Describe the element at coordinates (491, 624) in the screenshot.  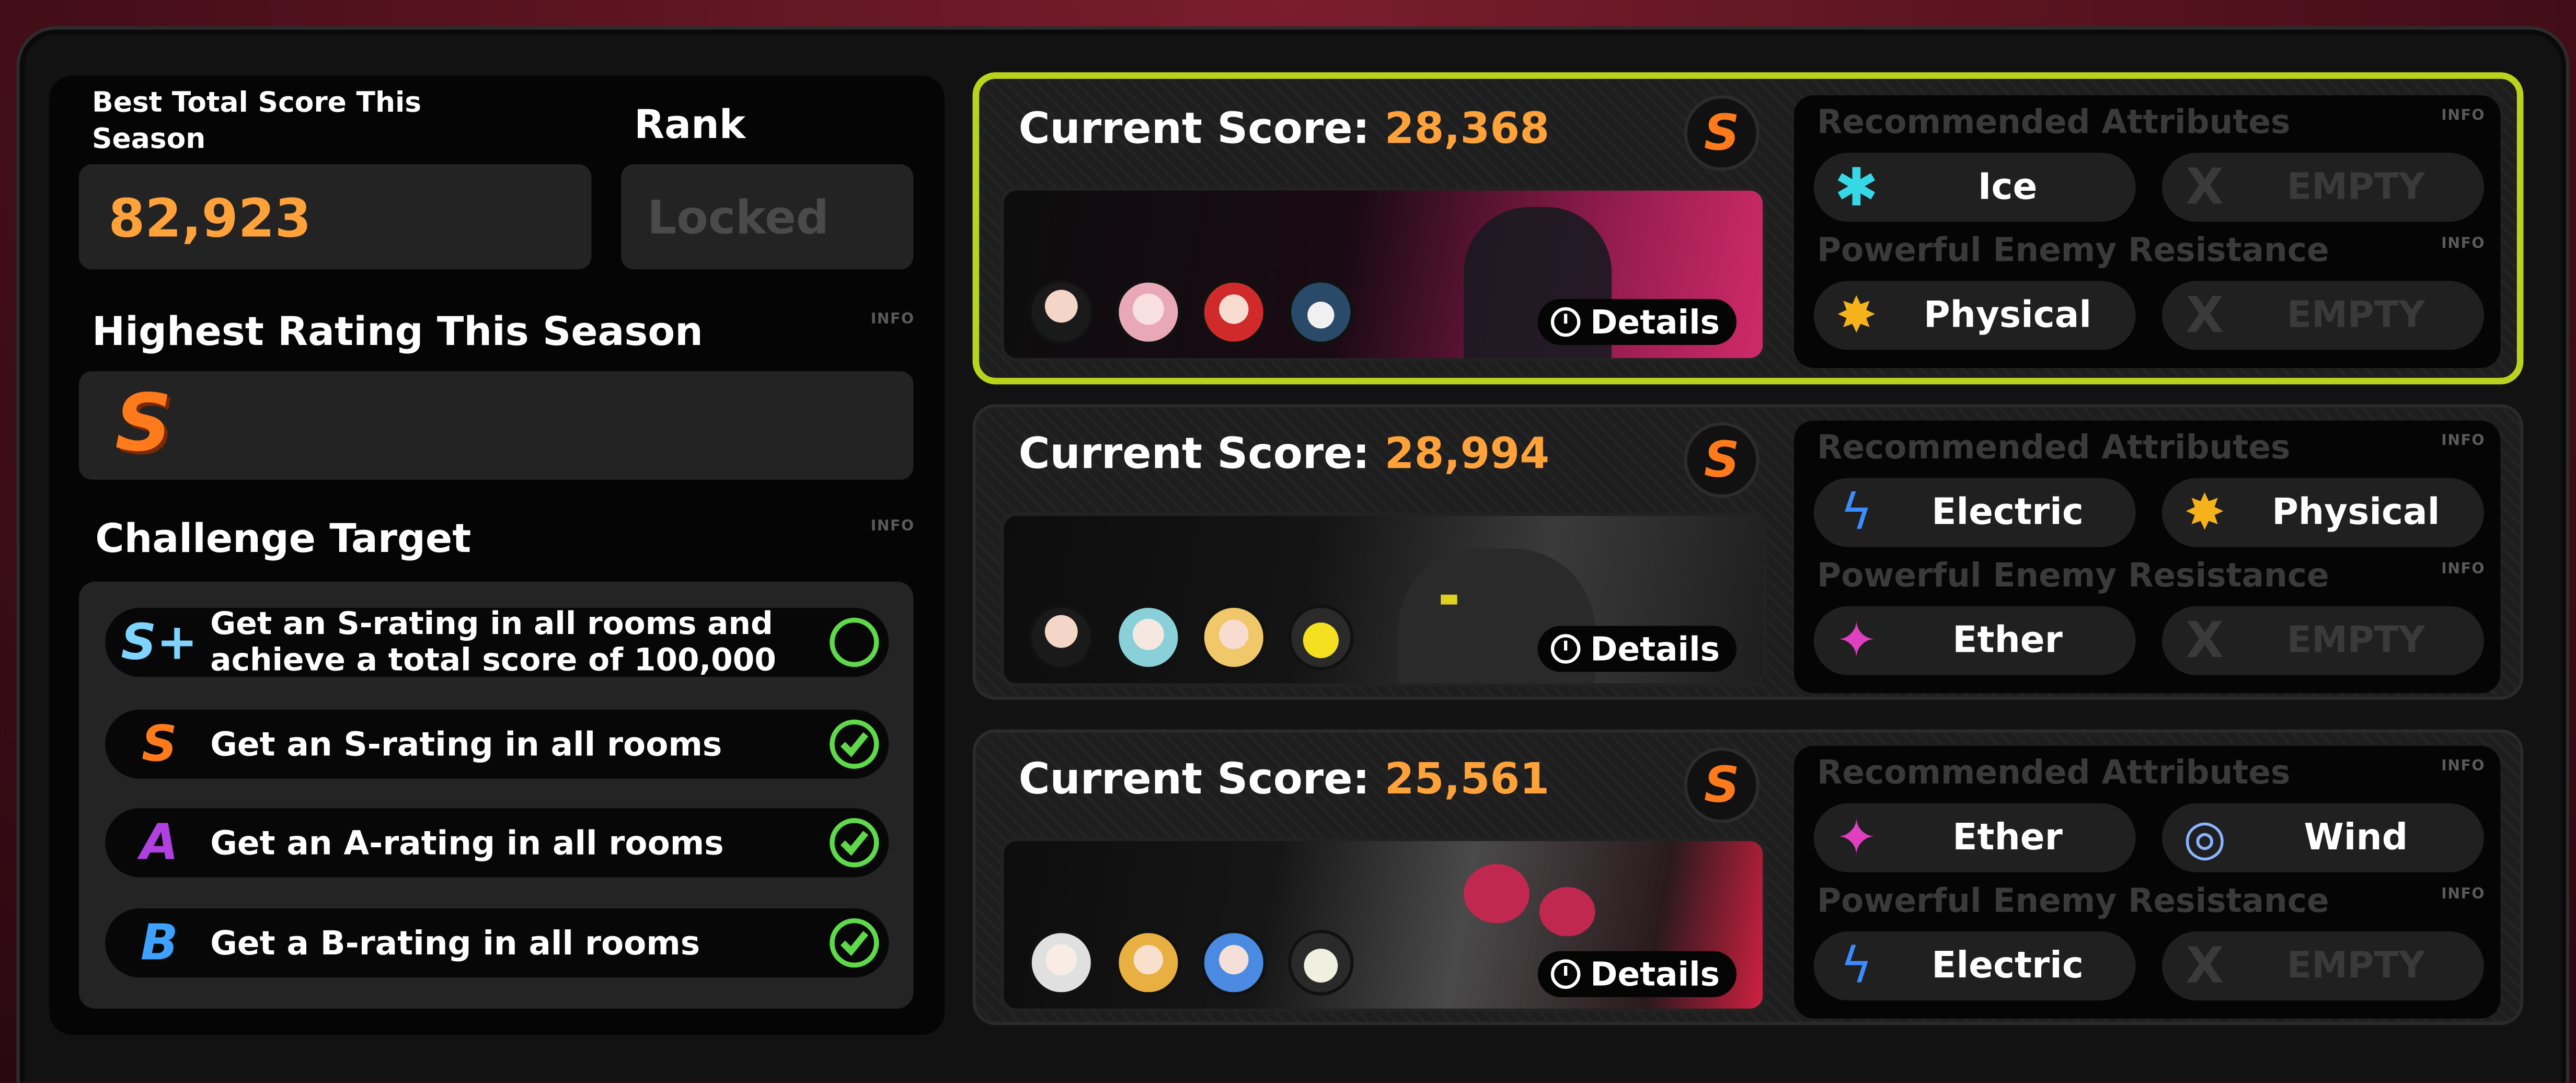
I see `challenge-target-text: Get an S-rating in all rooms and` at that location.